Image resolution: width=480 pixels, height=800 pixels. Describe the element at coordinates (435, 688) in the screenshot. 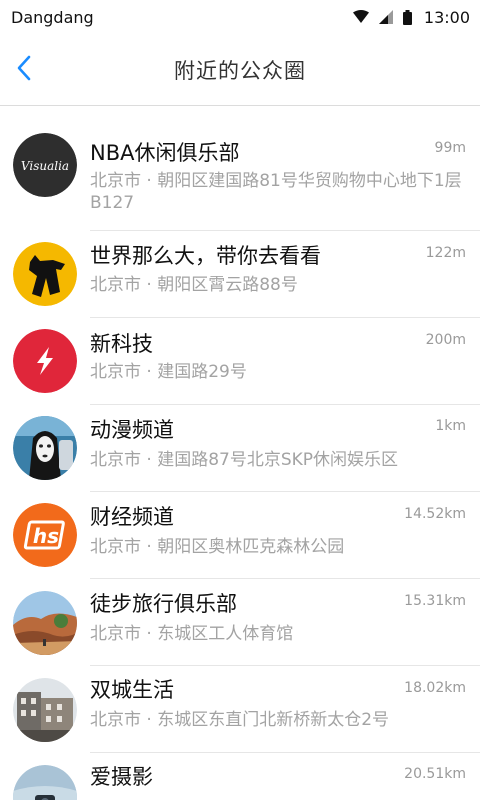

I see `circle-distance: 18.02km` at that location.